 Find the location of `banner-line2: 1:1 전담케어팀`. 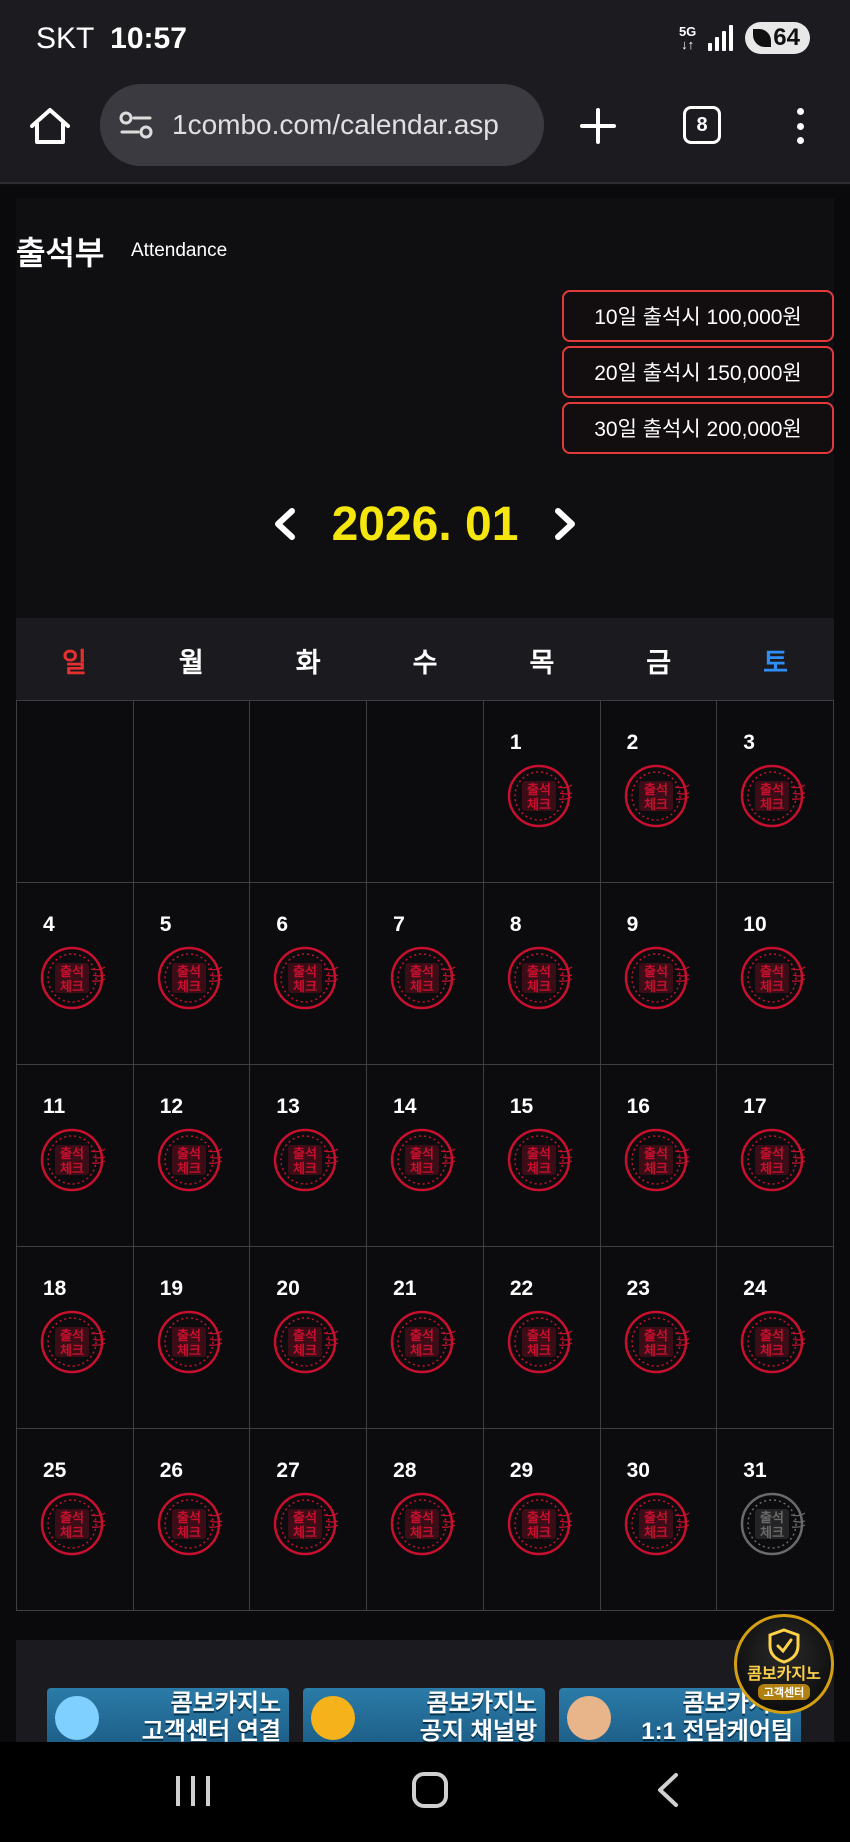

banner-line2: 1:1 전담케어팀 is located at coordinates (717, 1730).